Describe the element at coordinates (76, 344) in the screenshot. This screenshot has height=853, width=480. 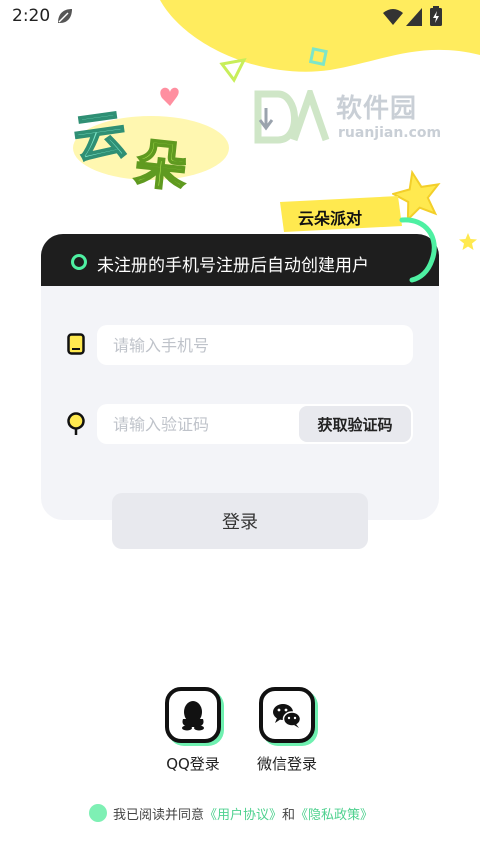
I see `phone-icon` at that location.